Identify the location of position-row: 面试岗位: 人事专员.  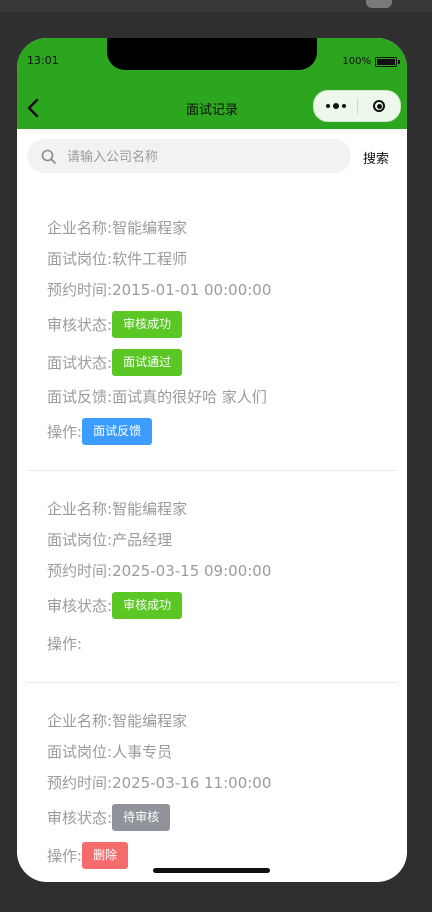
(222, 751).